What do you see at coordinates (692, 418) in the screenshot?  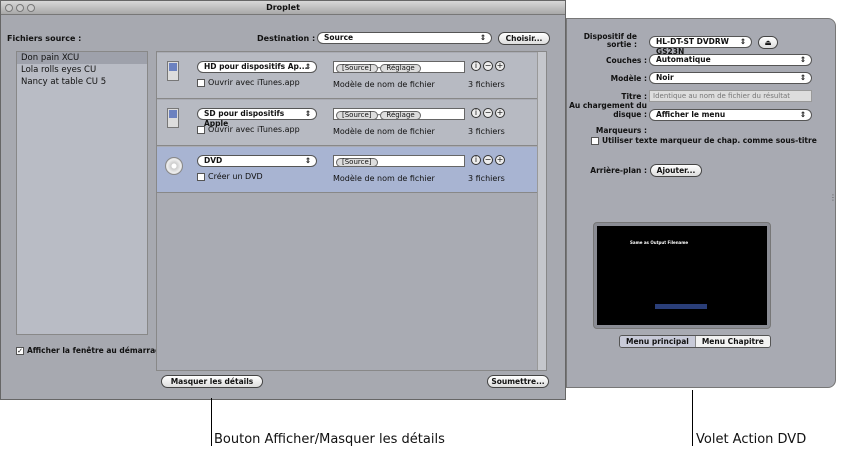 I see `callout-line-right` at bounding box center [692, 418].